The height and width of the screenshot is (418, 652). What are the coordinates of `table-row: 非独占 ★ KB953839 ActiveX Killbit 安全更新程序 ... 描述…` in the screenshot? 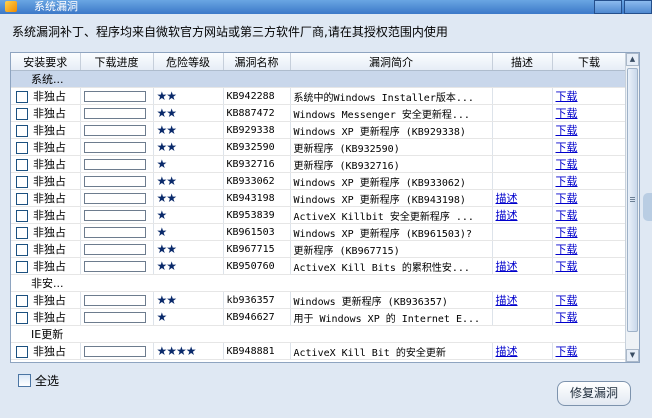 It's located at (319, 215).